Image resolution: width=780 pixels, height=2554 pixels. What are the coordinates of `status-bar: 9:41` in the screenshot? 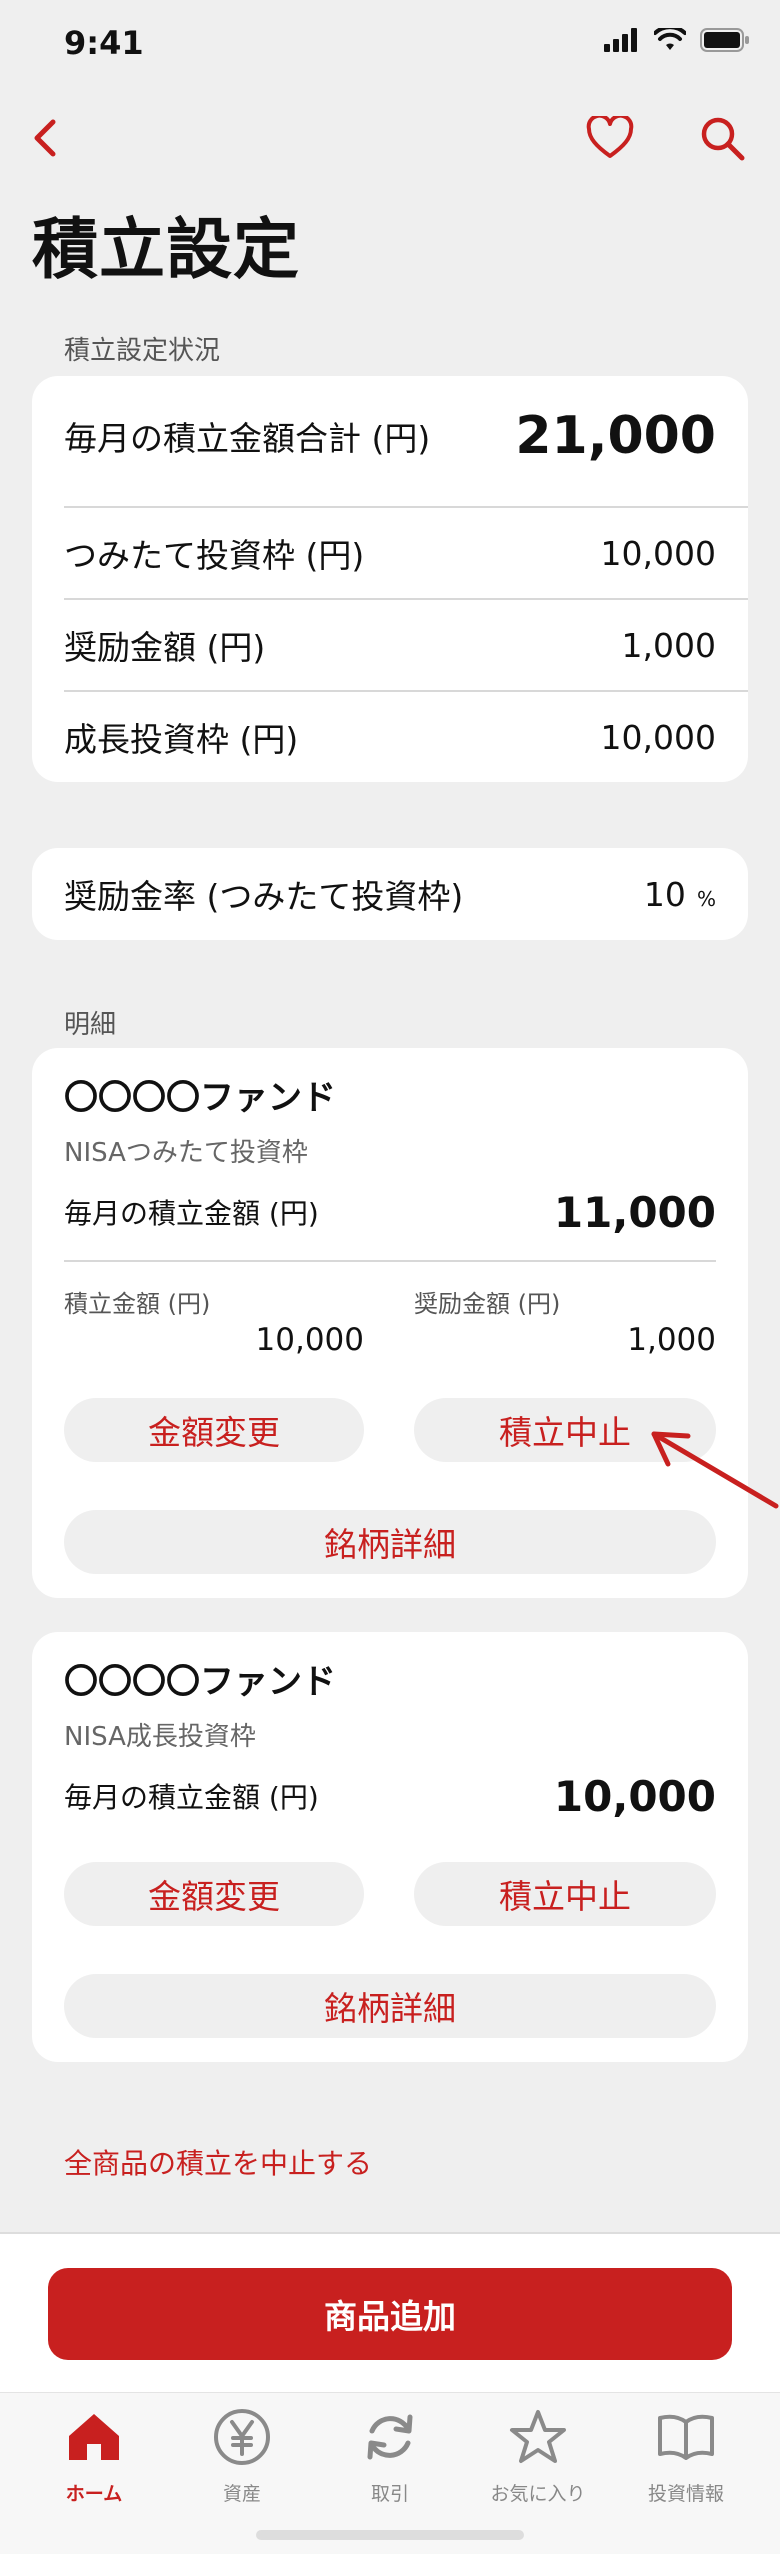 It's located at (390, 44).